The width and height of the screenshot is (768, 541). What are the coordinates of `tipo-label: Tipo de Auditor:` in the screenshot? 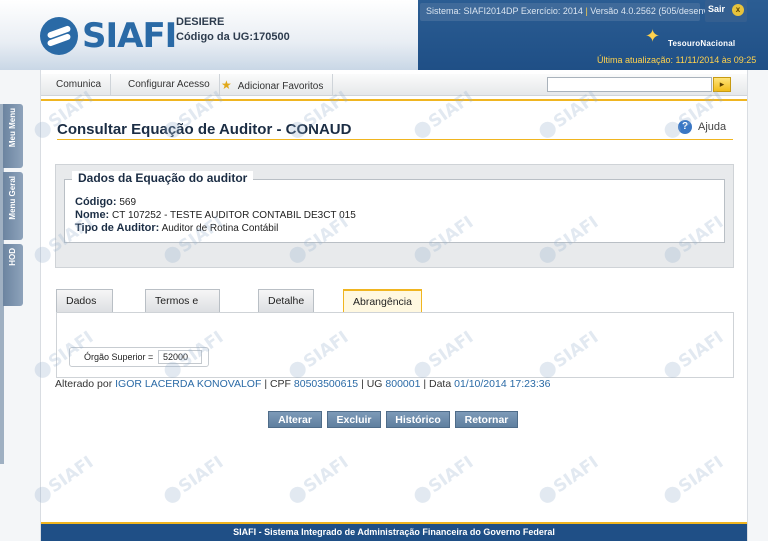 It's located at (117, 228).